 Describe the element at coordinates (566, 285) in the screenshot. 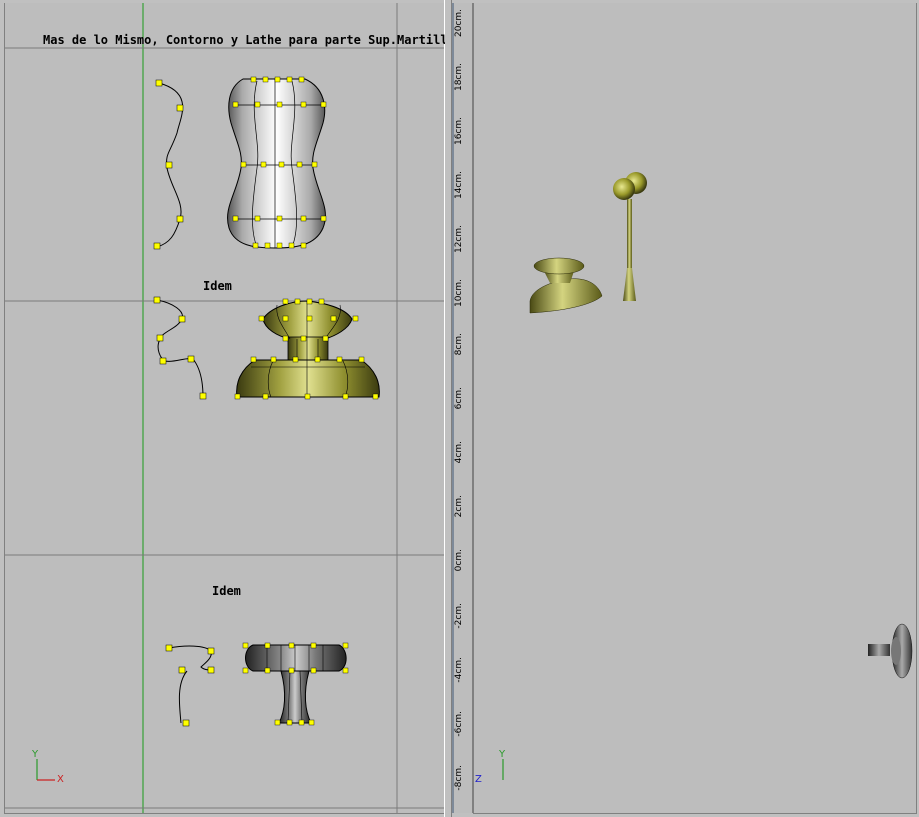

I see `render-knob-olive` at that location.